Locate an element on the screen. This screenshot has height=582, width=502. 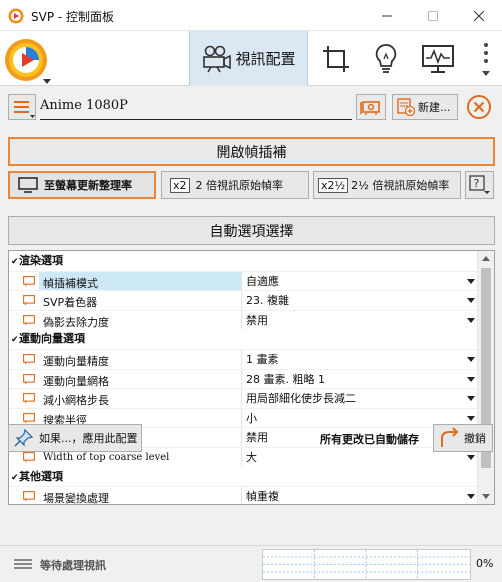
auto-options-button: 自動選項選擇 is located at coordinates (251, 230).